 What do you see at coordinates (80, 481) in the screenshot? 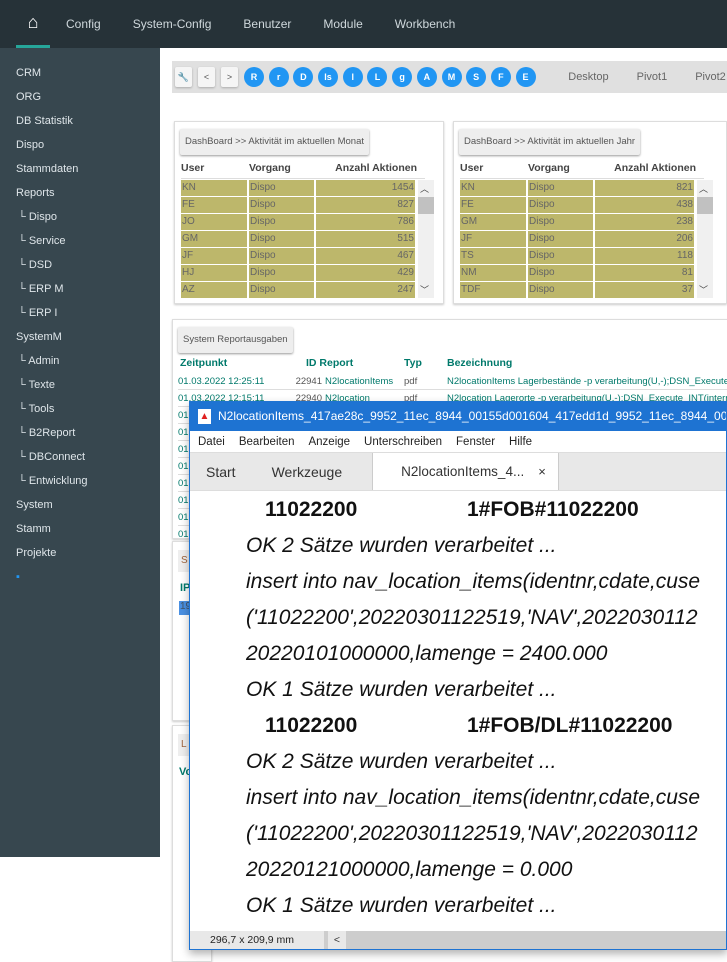
I see `sidebar-item: └ Entwicklung` at bounding box center [80, 481].